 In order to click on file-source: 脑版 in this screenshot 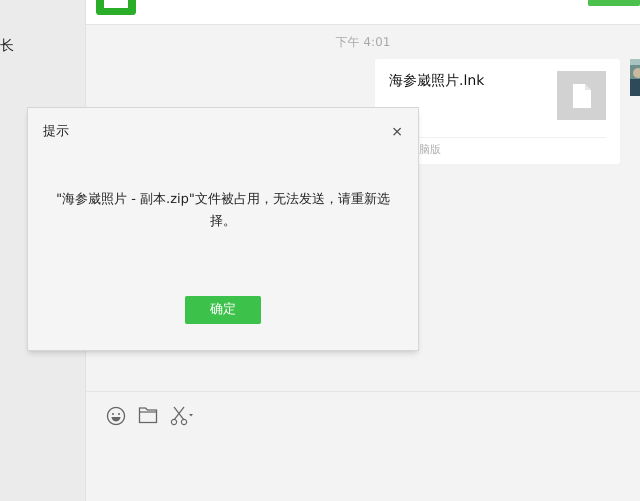, I will do `click(430, 150)`.